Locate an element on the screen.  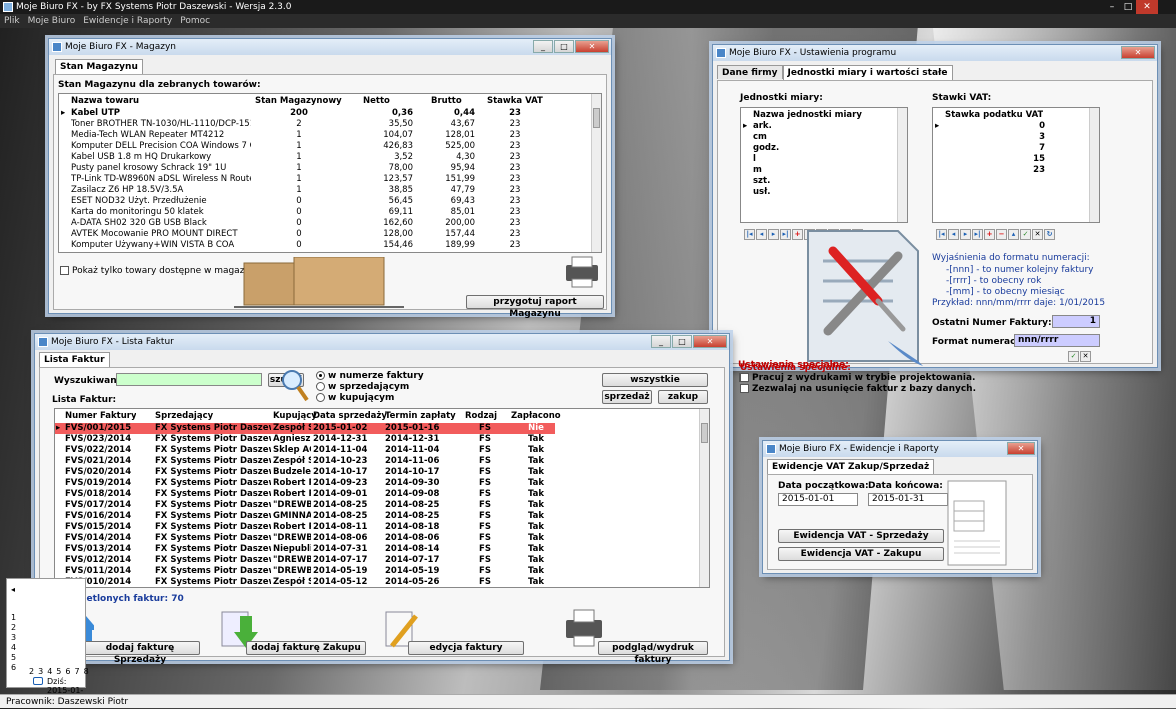
end-date-field: 2015-01-31 is located at coordinates (908, 499).